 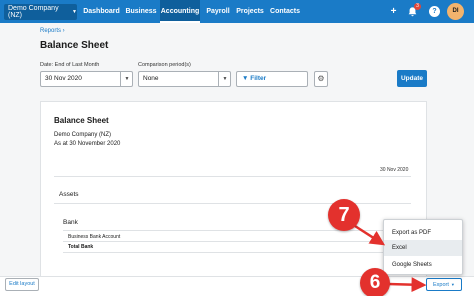 What do you see at coordinates (412, 78) in the screenshot?
I see `update-button: Update` at bounding box center [412, 78].